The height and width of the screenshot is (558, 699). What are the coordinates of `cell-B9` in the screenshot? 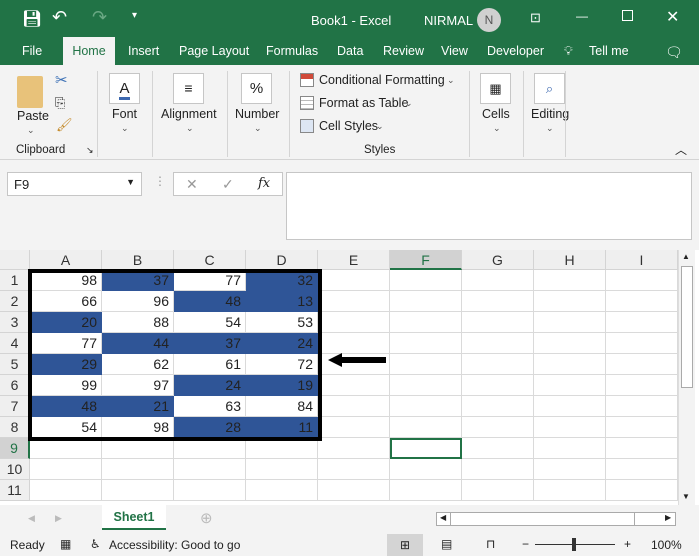 It's located at (138, 448).